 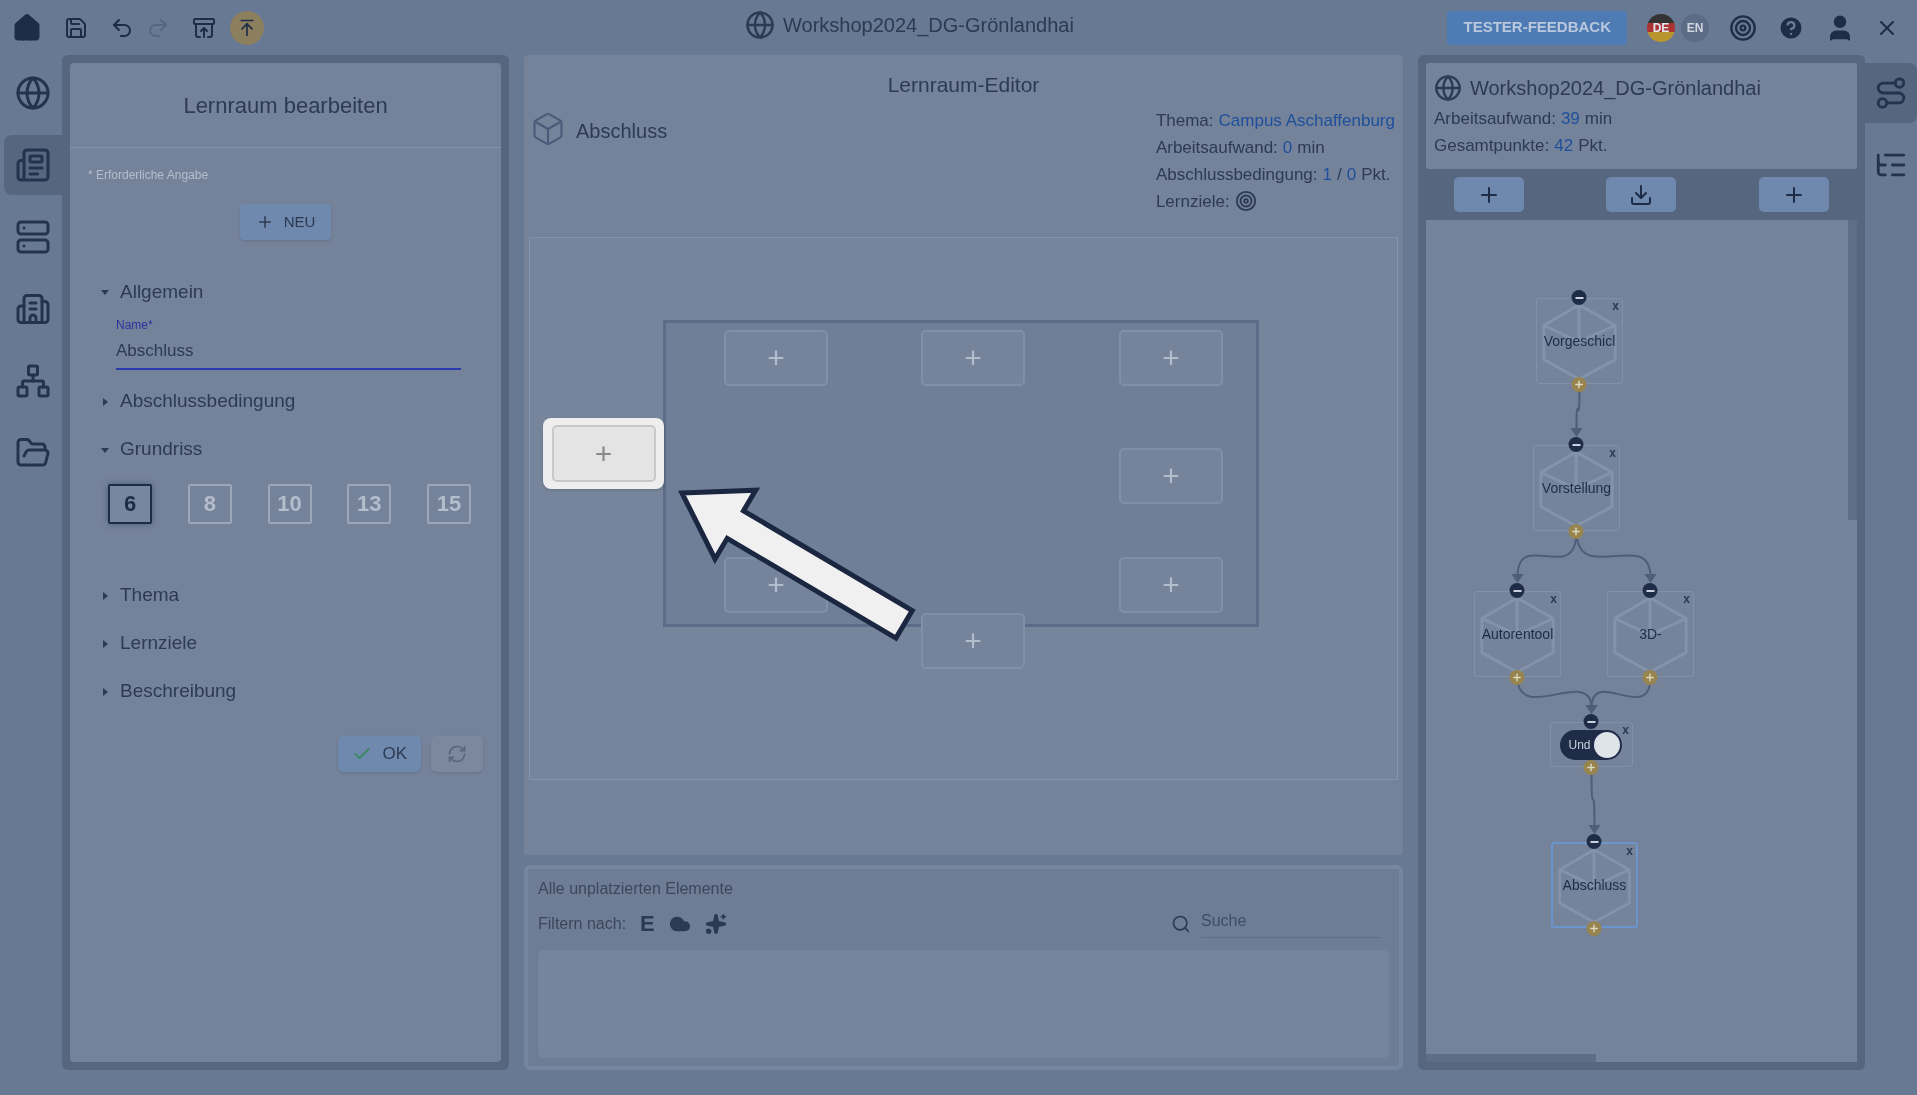 I want to click on filter-toggle: E, so click(x=647, y=923).